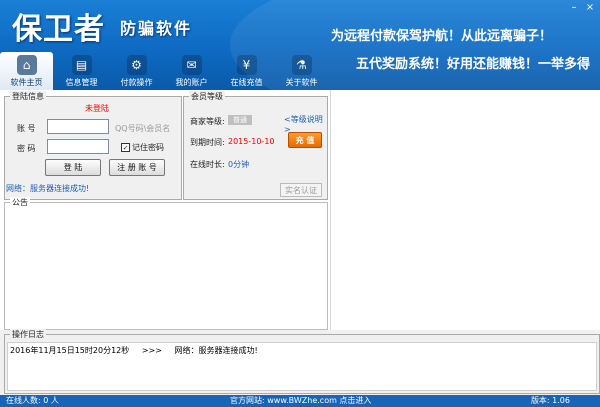 The width and height of the screenshot is (600, 407). What do you see at coordinates (216, 350) in the screenshot?
I see `log-entry-message: 网络：服务器连接成功!` at bounding box center [216, 350].